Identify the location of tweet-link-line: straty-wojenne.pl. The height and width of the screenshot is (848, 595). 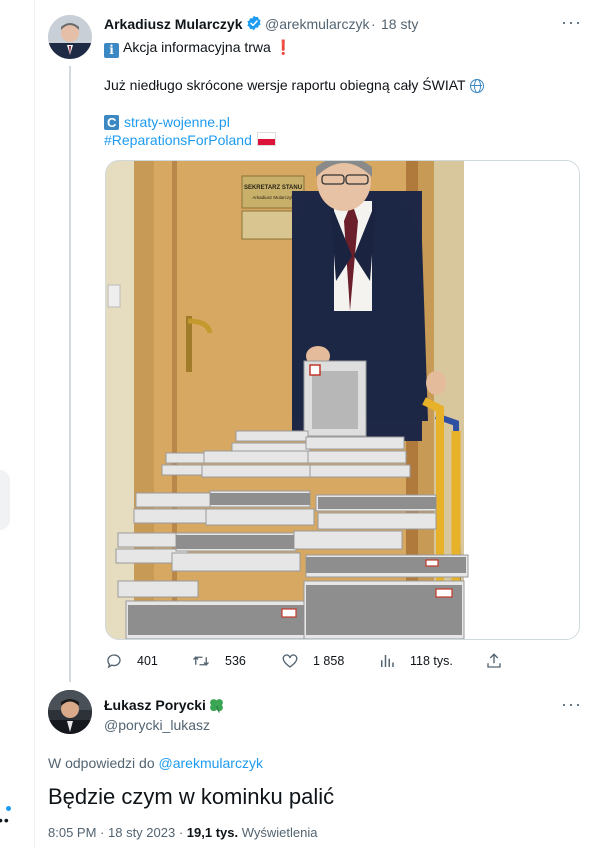
(167, 122).